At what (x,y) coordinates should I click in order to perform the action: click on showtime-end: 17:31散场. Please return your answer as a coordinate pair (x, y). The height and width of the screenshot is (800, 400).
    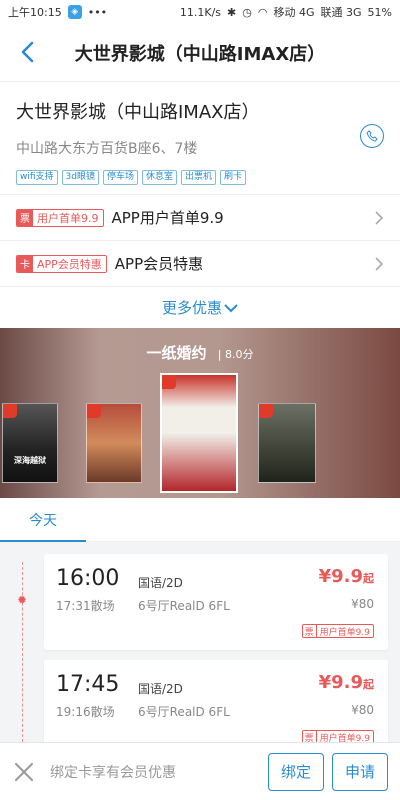
    Looking at the image, I should click on (85, 606).